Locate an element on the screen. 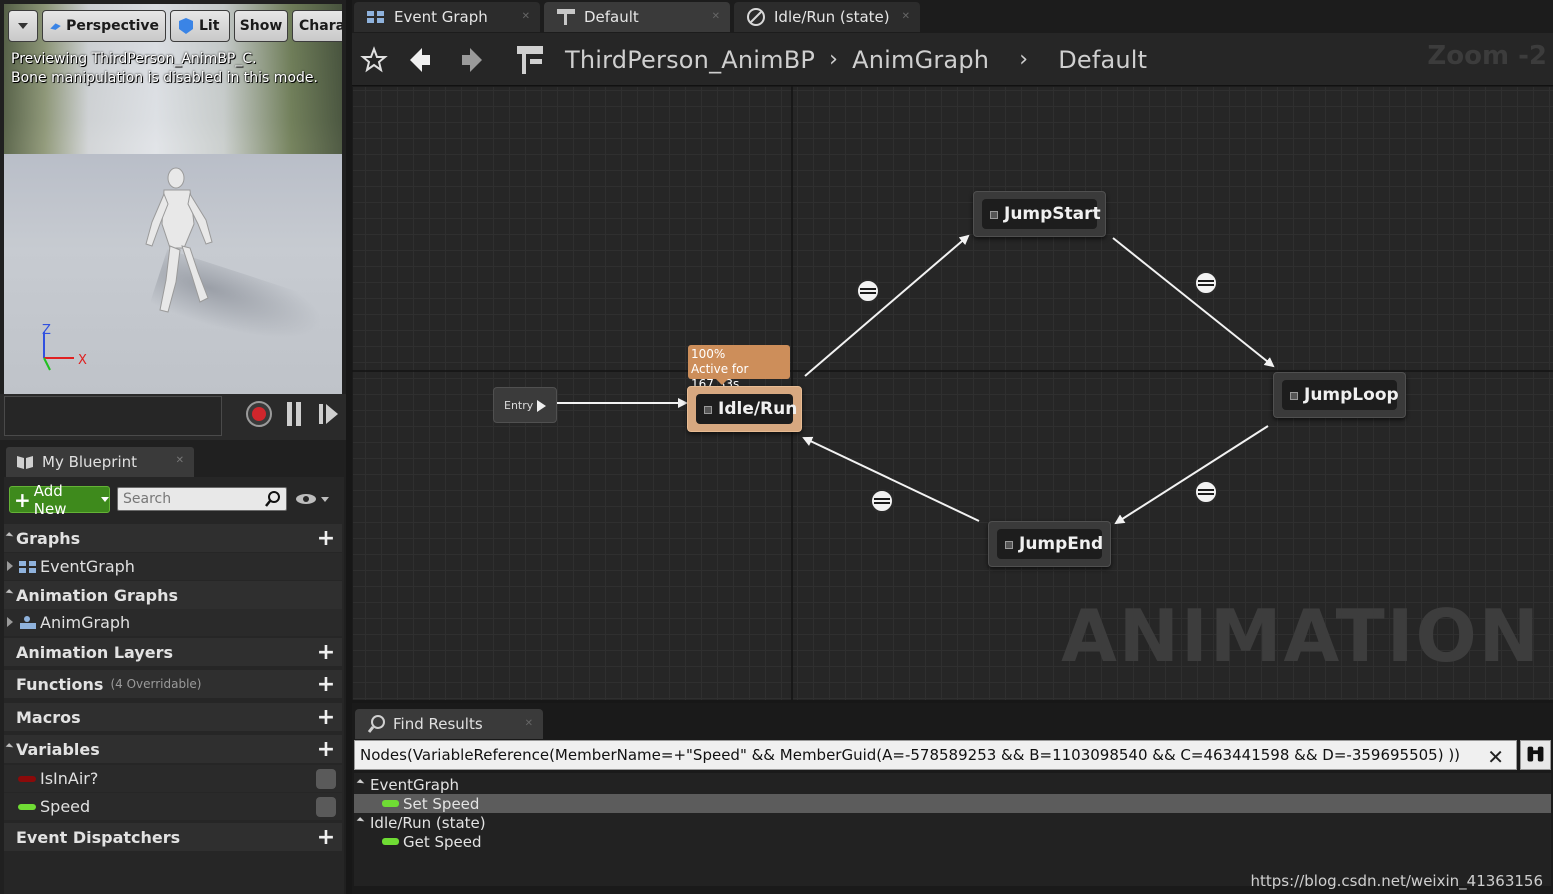 This screenshot has height=894, width=1553. collapse-triangle-icon is located at coordinates (360, 783).